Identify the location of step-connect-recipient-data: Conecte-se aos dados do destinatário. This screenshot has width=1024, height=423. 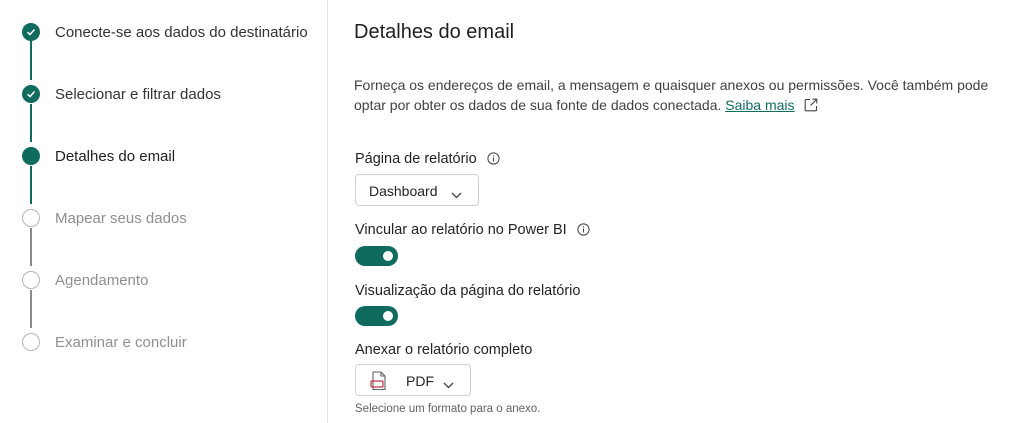
(163, 32).